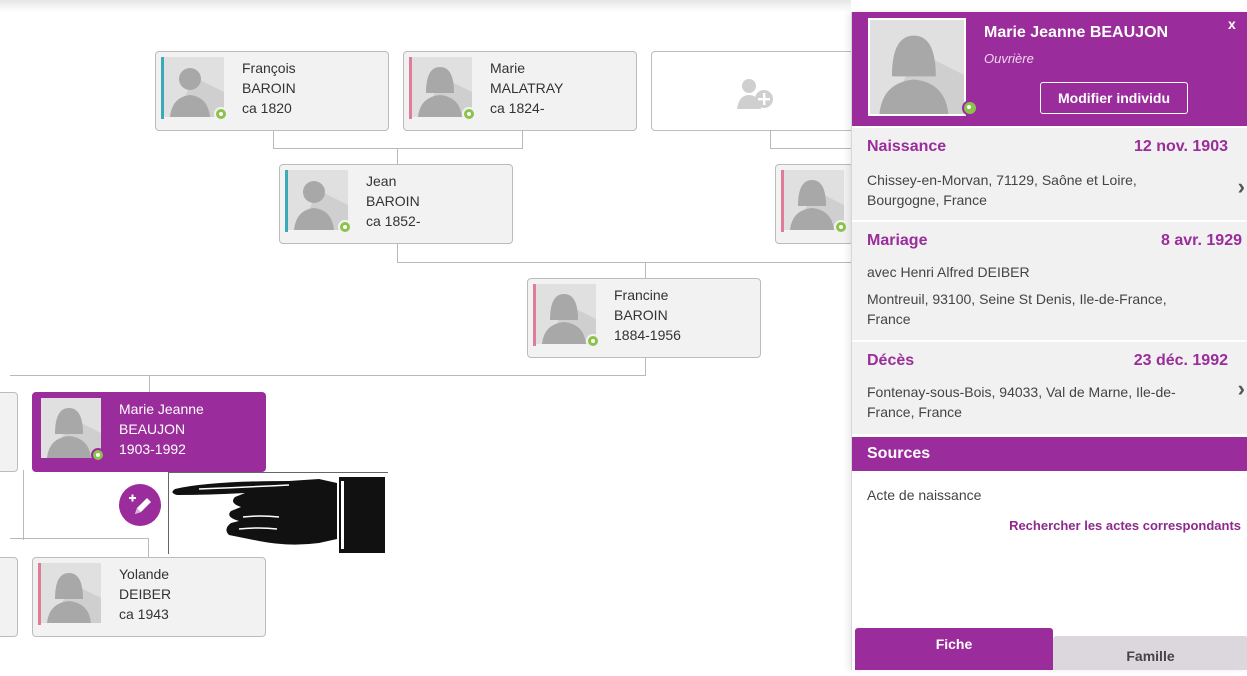 The image size is (1247, 676). I want to click on person-card-marie-jeanne-beaujon: Marie Jeanne BEAUJON 1903-1992, so click(149, 432).